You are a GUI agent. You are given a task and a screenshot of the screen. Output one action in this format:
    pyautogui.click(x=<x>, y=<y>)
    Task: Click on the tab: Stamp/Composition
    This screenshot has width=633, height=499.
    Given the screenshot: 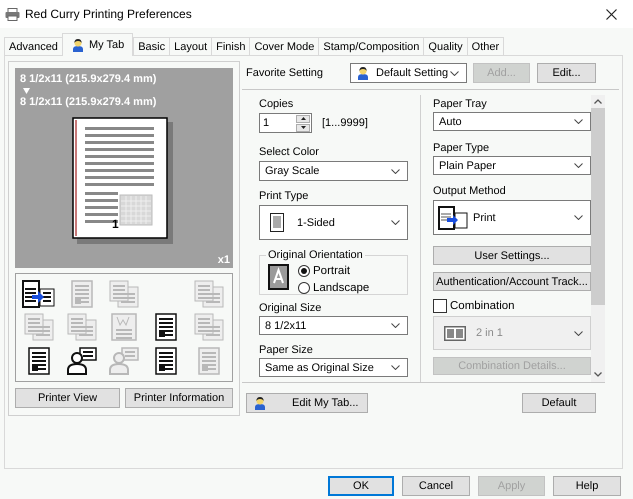 What is the action you would take?
    pyautogui.click(x=371, y=46)
    